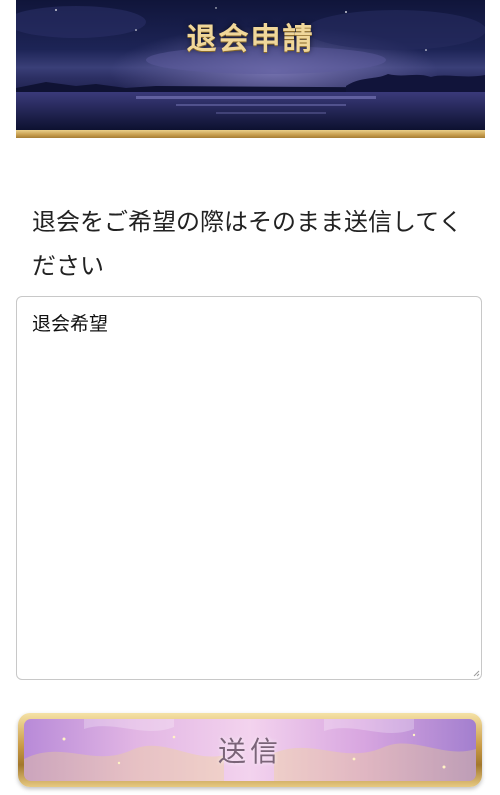 The height and width of the screenshot is (795, 500). Describe the element at coordinates (250, 134) in the screenshot. I see `banner-gold-border` at that location.